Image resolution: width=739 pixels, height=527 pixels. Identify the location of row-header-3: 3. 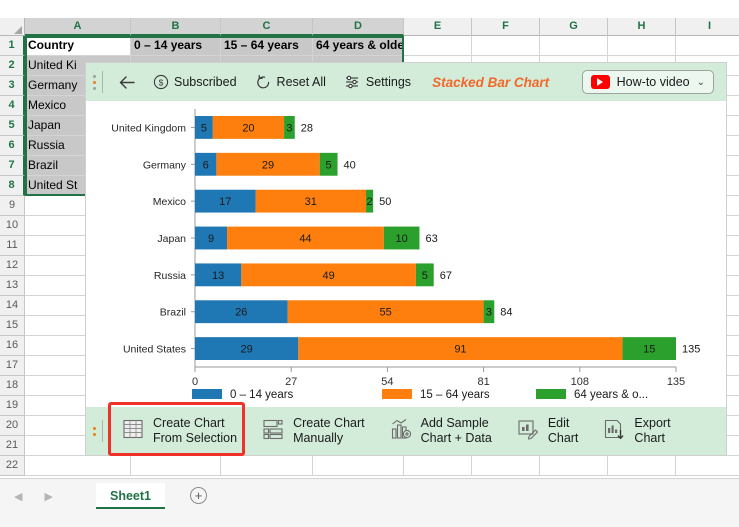
(12, 86).